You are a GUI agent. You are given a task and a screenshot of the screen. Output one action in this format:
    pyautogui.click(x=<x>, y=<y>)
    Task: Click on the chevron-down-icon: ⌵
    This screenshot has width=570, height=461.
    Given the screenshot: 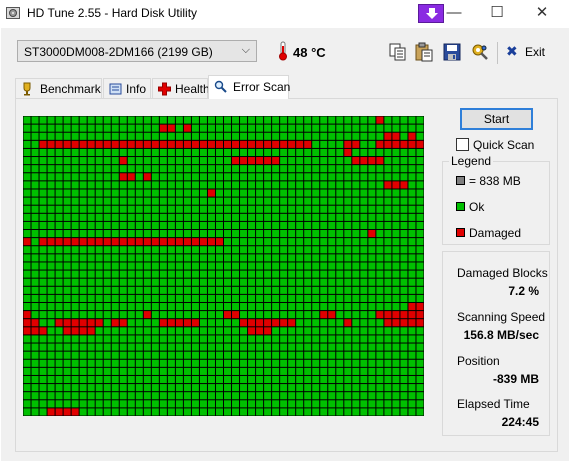 What is the action you would take?
    pyautogui.click(x=246, y=50)
    